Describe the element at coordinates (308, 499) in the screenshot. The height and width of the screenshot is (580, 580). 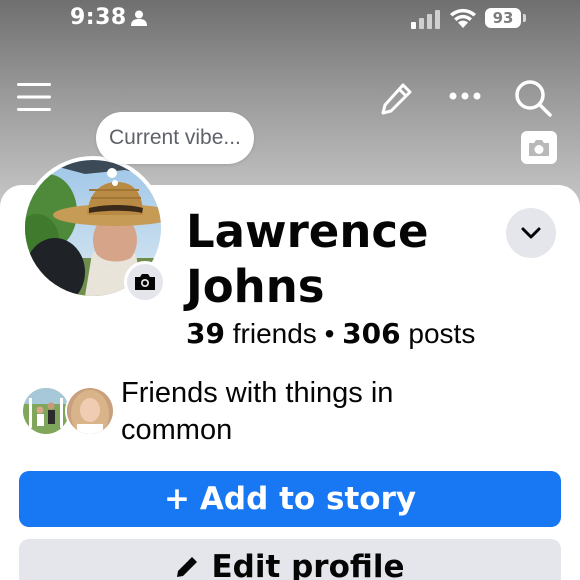
I see `add-to-story-label: Add to story` at that location.